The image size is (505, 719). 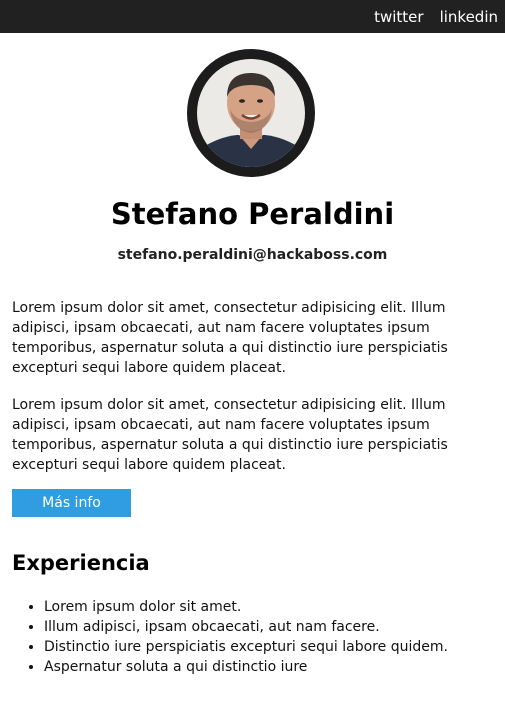 What do you see at coordinates (246, 667) in the screenshot?
I see `list-item: Aspernatur soluta a qui distinctio iure` at bounding box center [246, 667].